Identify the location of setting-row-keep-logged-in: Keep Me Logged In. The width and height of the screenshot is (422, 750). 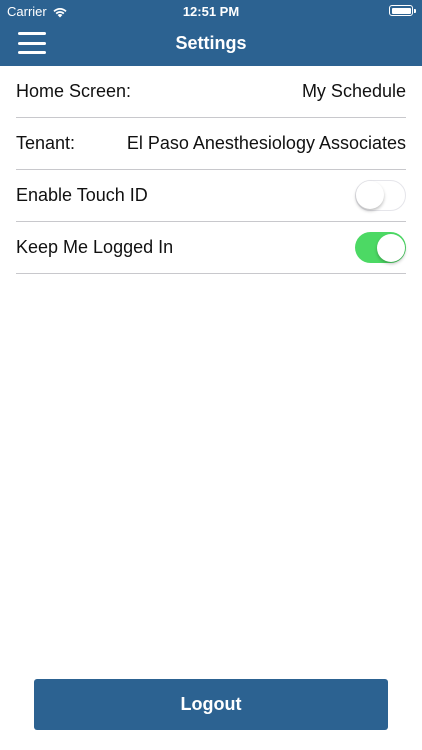
(211, 248).